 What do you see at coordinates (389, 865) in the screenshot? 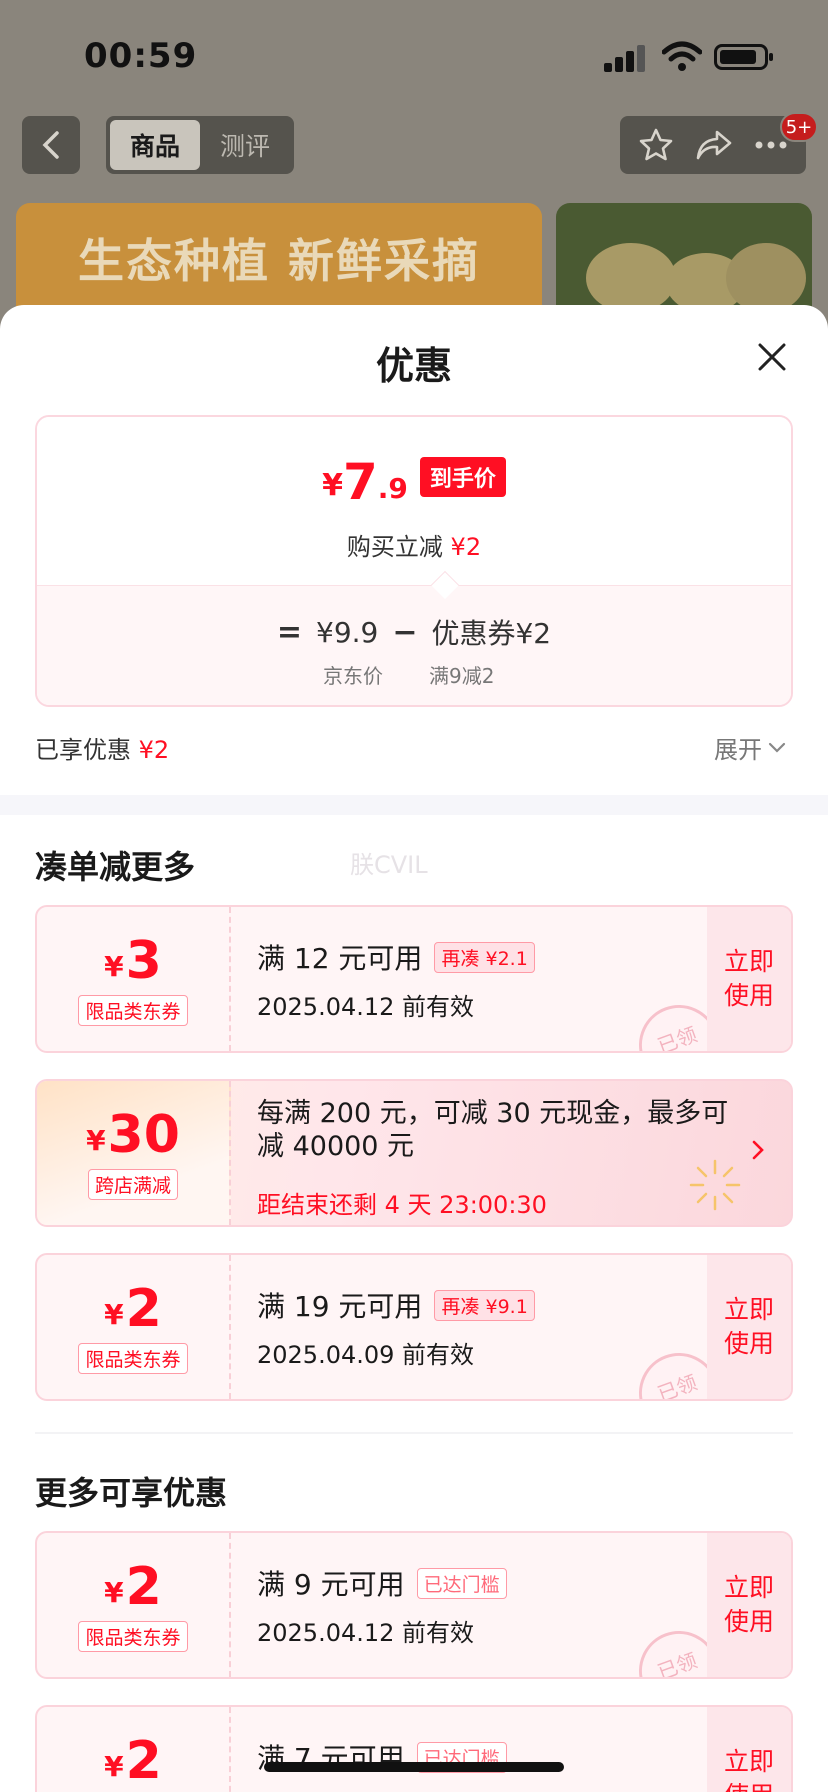
I see `watermark: 朕CVIL` at bounding box center [389, 865].